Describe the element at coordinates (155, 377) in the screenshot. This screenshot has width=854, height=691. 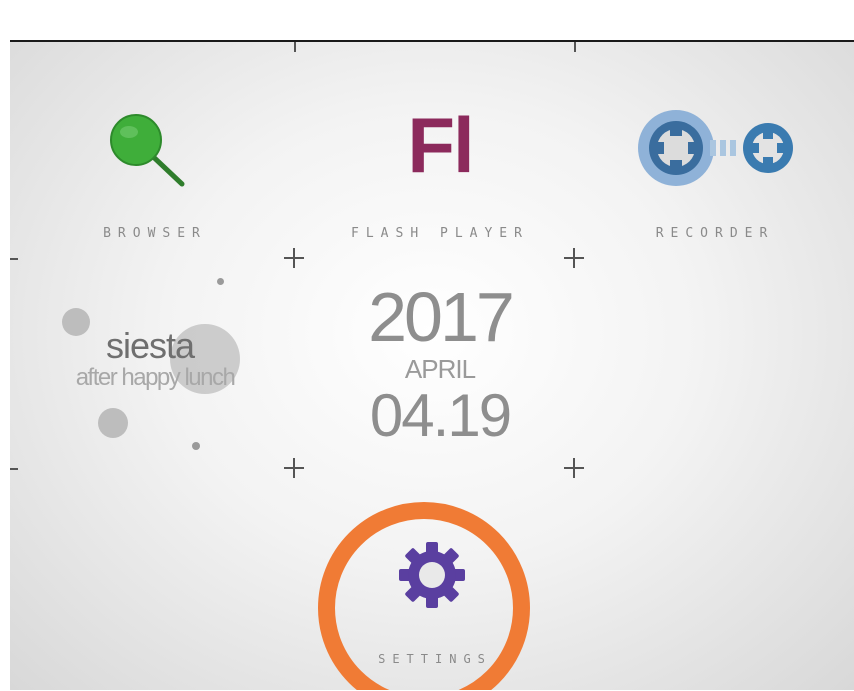
I see `siesta-subtitle: after happy lunch` at that location.